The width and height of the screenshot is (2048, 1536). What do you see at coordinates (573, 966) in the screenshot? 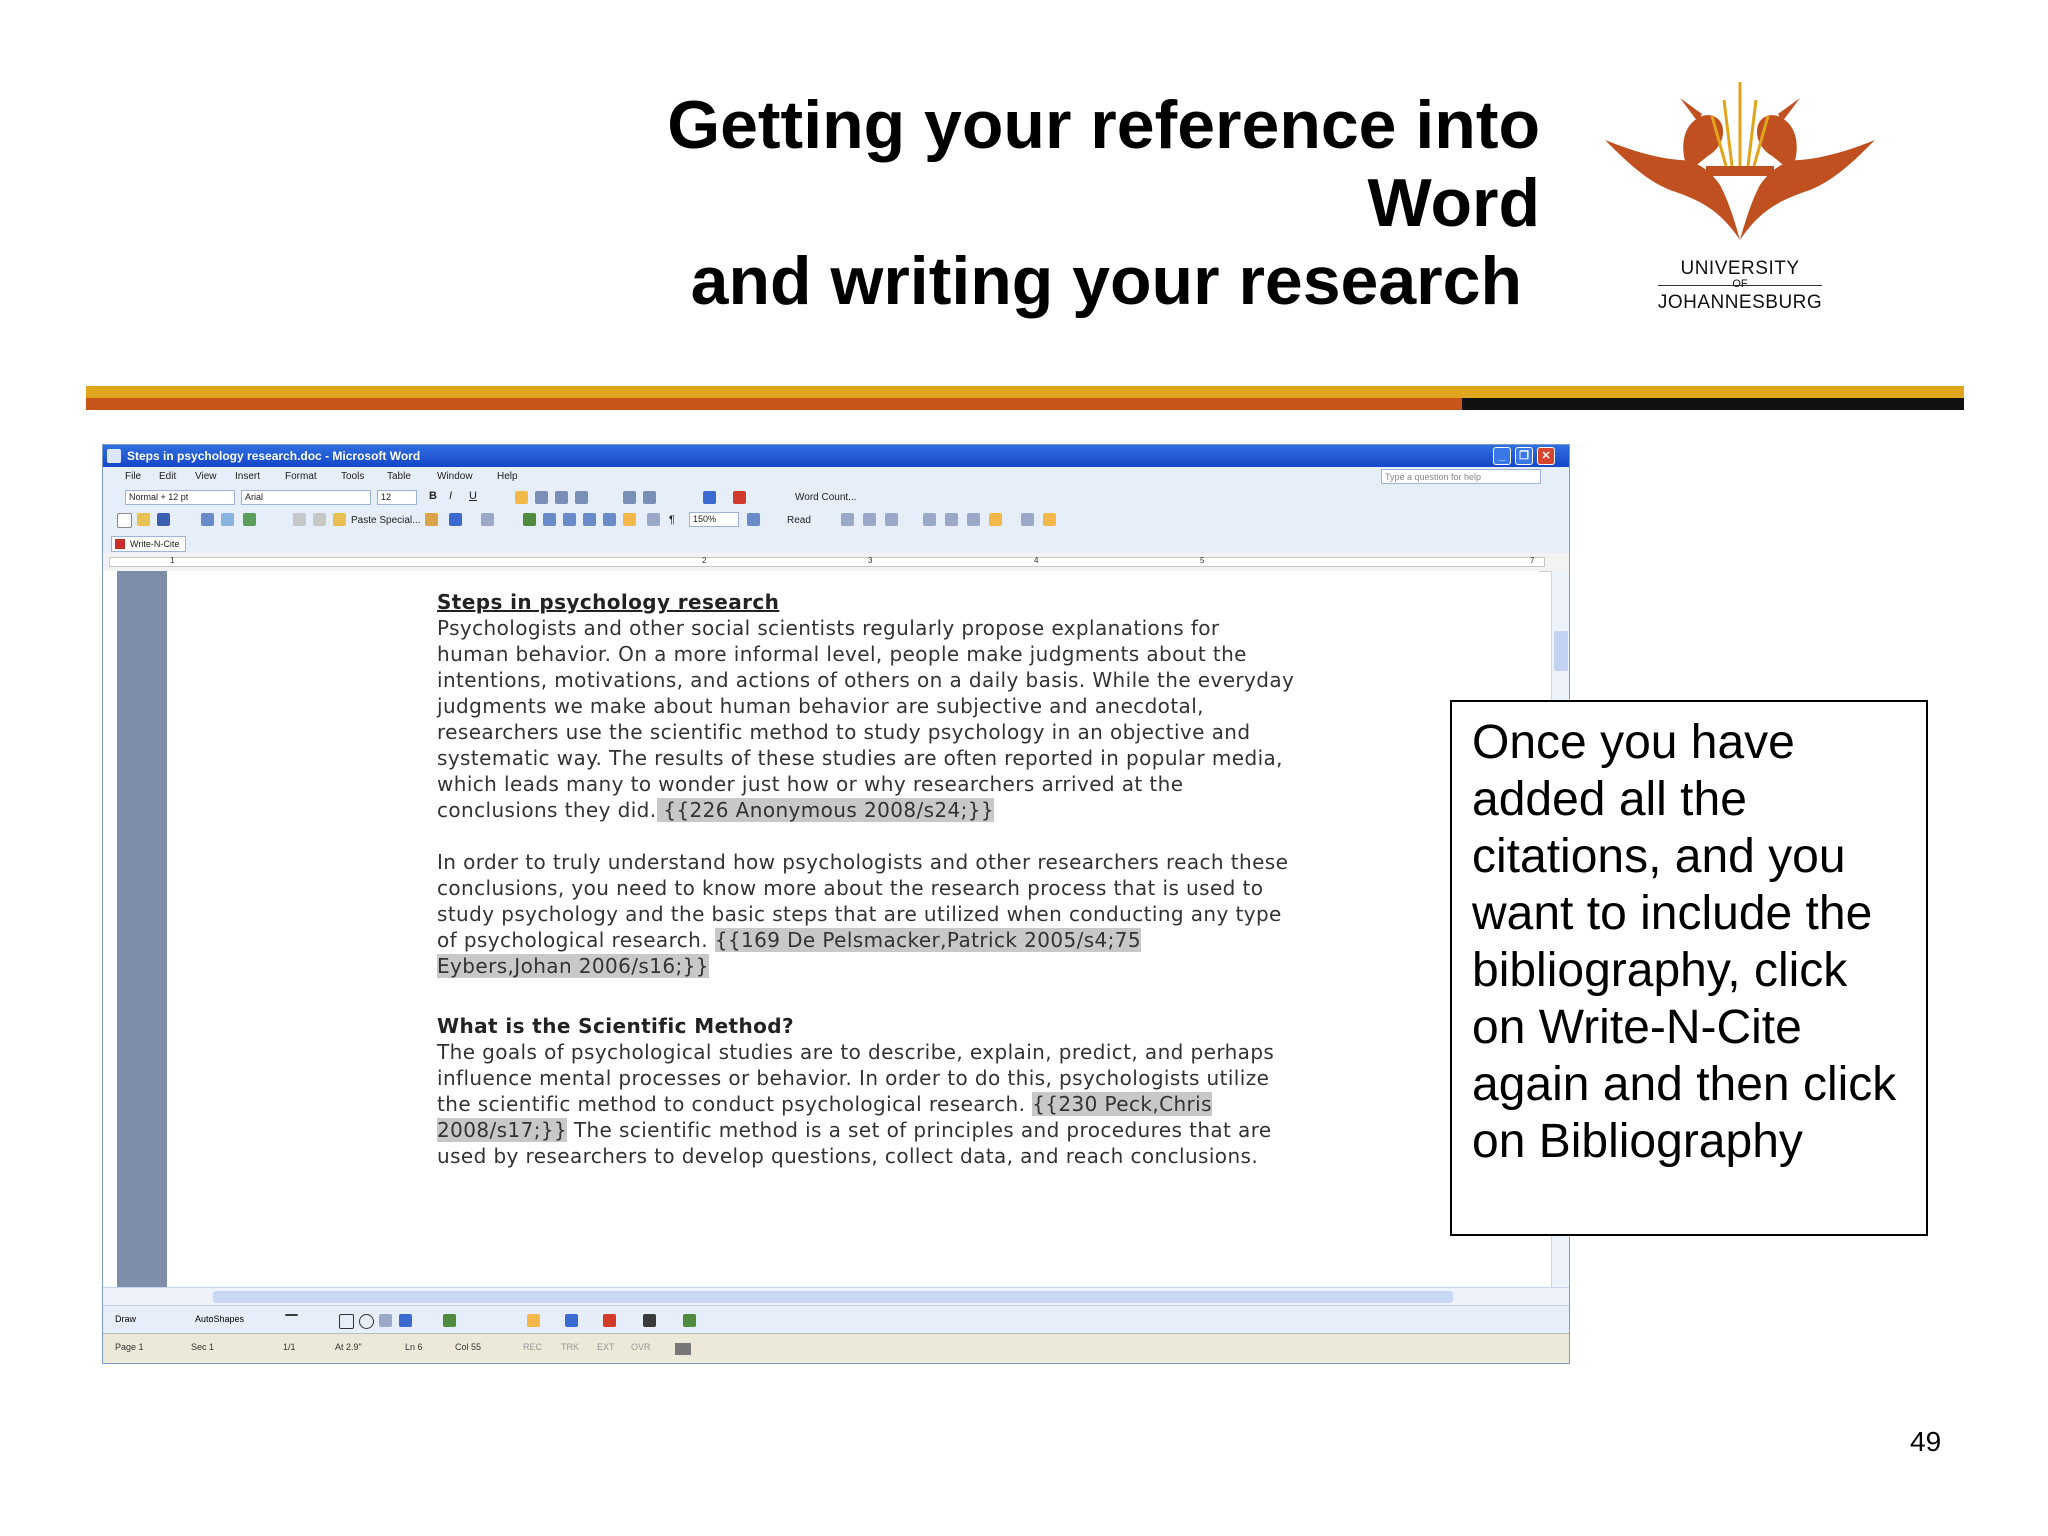
I see `citation-field: Eybers,Johan 2006/s16;}}` at bounding box center [573, 966].